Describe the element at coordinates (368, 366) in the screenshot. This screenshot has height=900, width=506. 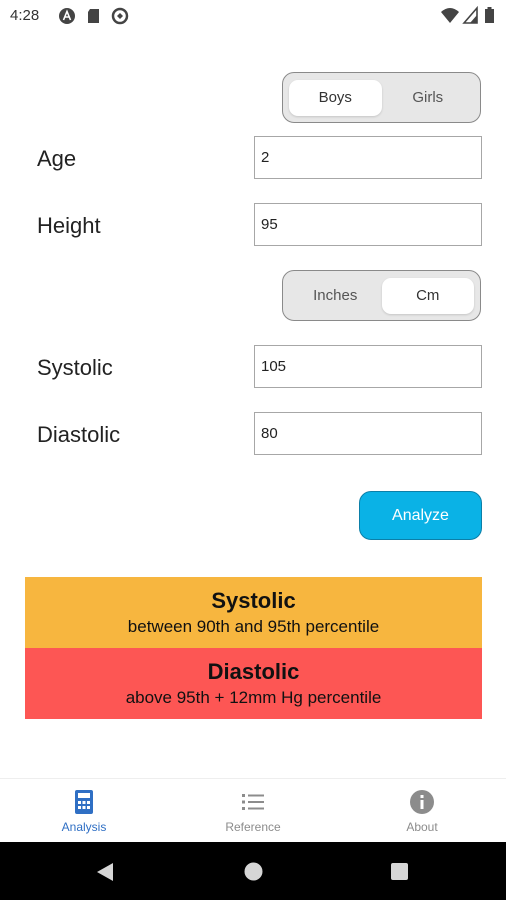
I see `systolic-input` at that location.